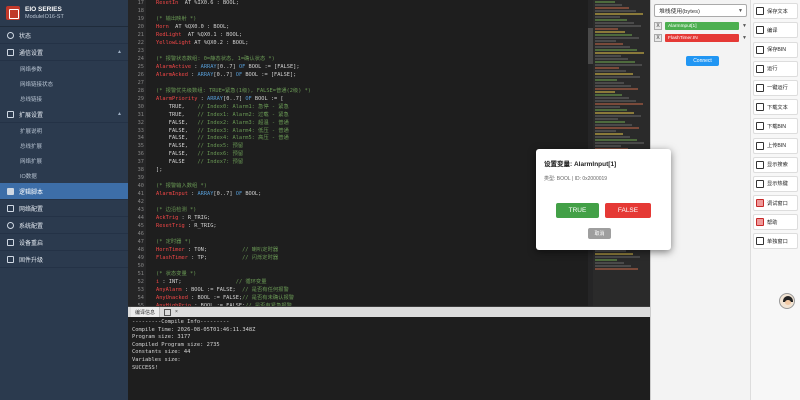  I want to click on search-button: 显示搜索, so click(775, 164).